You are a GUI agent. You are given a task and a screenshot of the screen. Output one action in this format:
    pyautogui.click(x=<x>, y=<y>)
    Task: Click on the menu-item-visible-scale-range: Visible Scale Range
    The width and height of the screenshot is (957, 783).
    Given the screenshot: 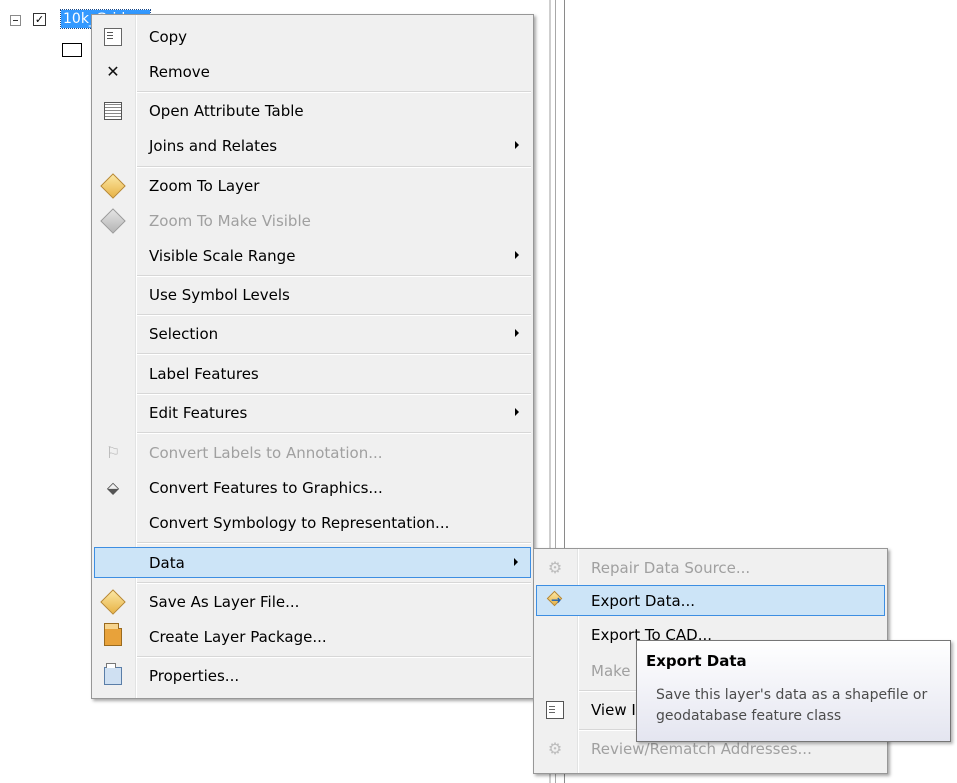 What is the action you would take?
    pyautogui.click(x=312, y=255)
    